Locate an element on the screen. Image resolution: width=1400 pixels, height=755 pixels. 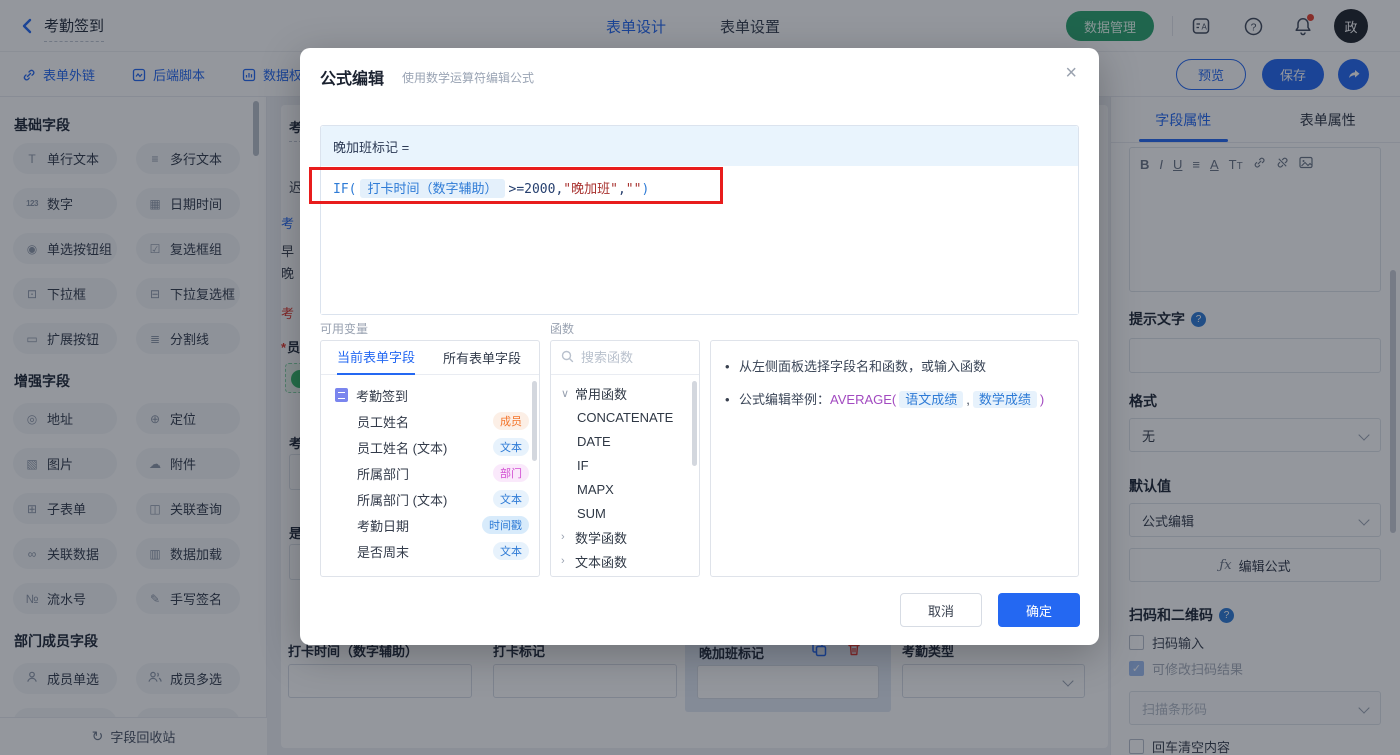
function-group-math: › 数学函数 is located at coordinates (625, 537).